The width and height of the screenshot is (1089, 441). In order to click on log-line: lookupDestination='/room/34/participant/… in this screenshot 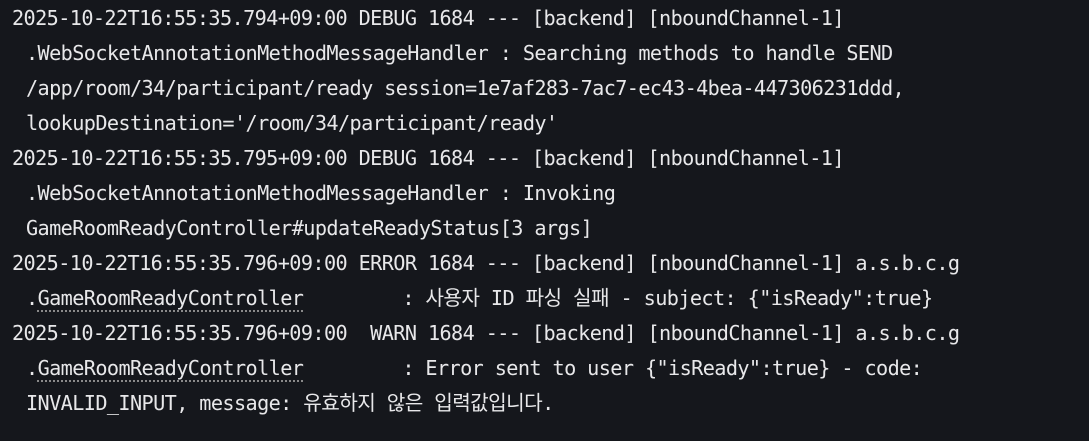, I will do `click(292, 123)`.